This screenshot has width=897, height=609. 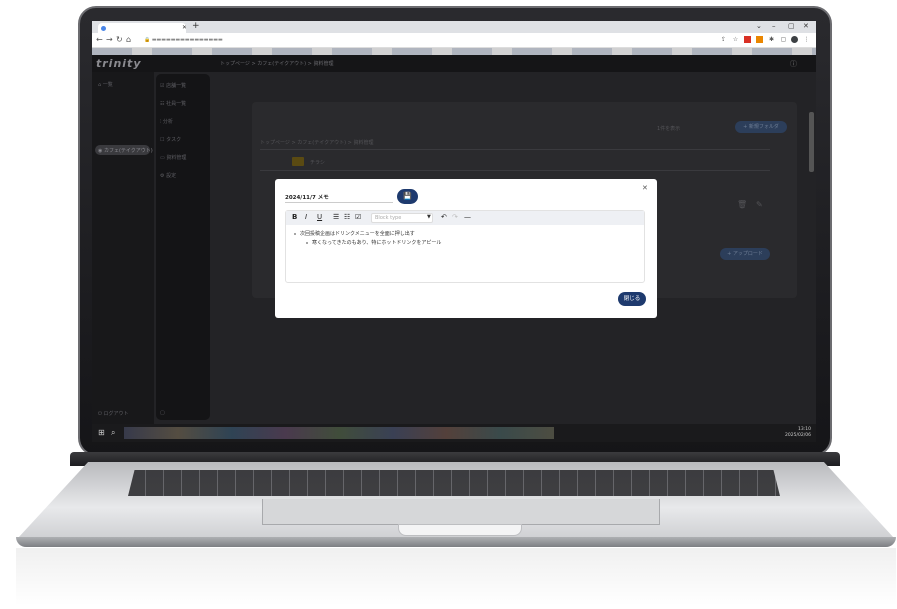 I want to click on save-button: 💾, so click(x=407, y=196).